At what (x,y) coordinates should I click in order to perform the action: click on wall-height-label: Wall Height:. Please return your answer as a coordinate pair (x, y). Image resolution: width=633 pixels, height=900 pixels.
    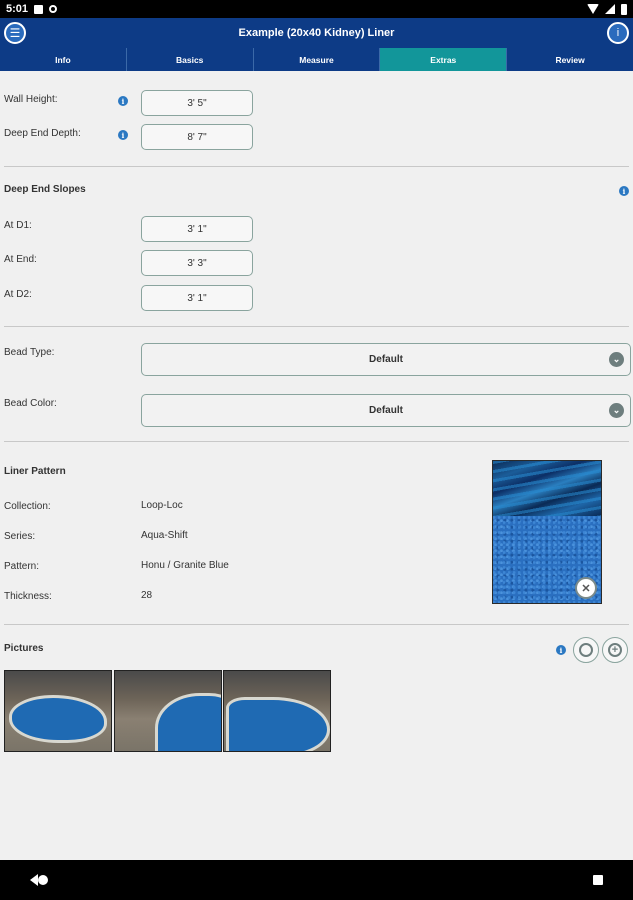
    Looking at the image, I should click on (31, 99).